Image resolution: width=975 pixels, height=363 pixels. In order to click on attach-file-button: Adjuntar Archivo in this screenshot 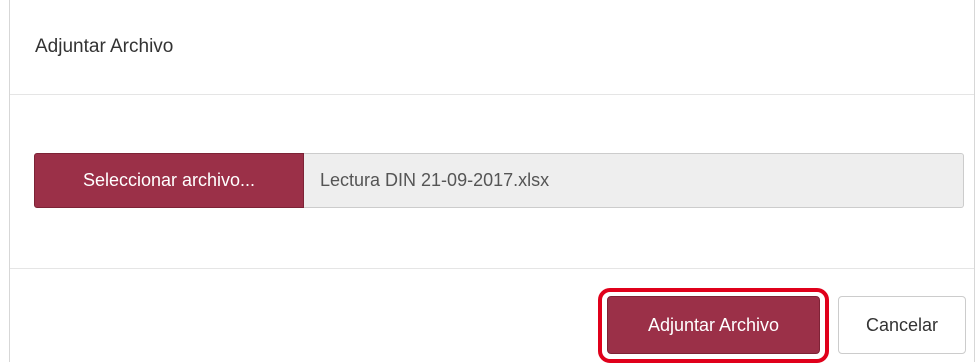, I will do `click(713, 325)`.